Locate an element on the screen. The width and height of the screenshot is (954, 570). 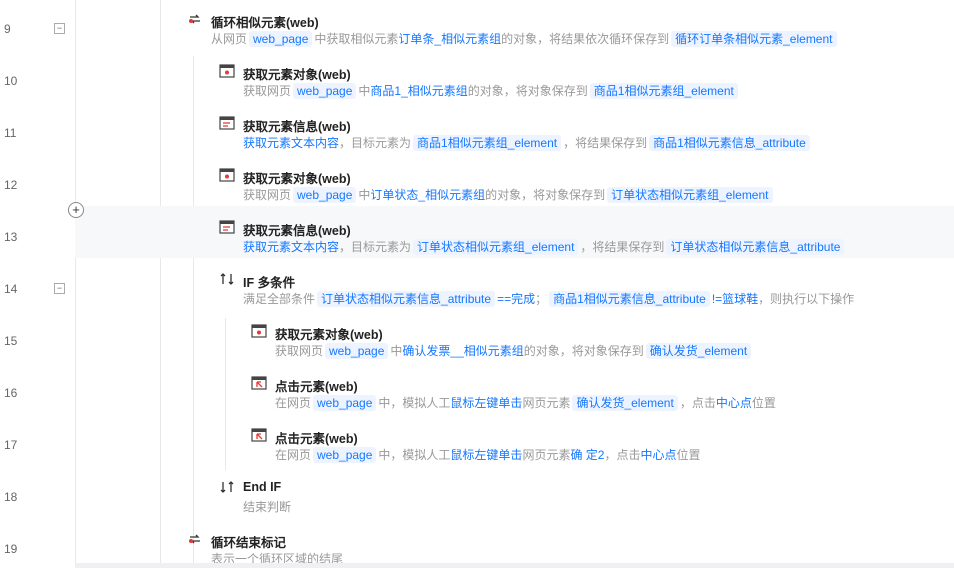
loop-end-icon is located at coordinates (195, 539).